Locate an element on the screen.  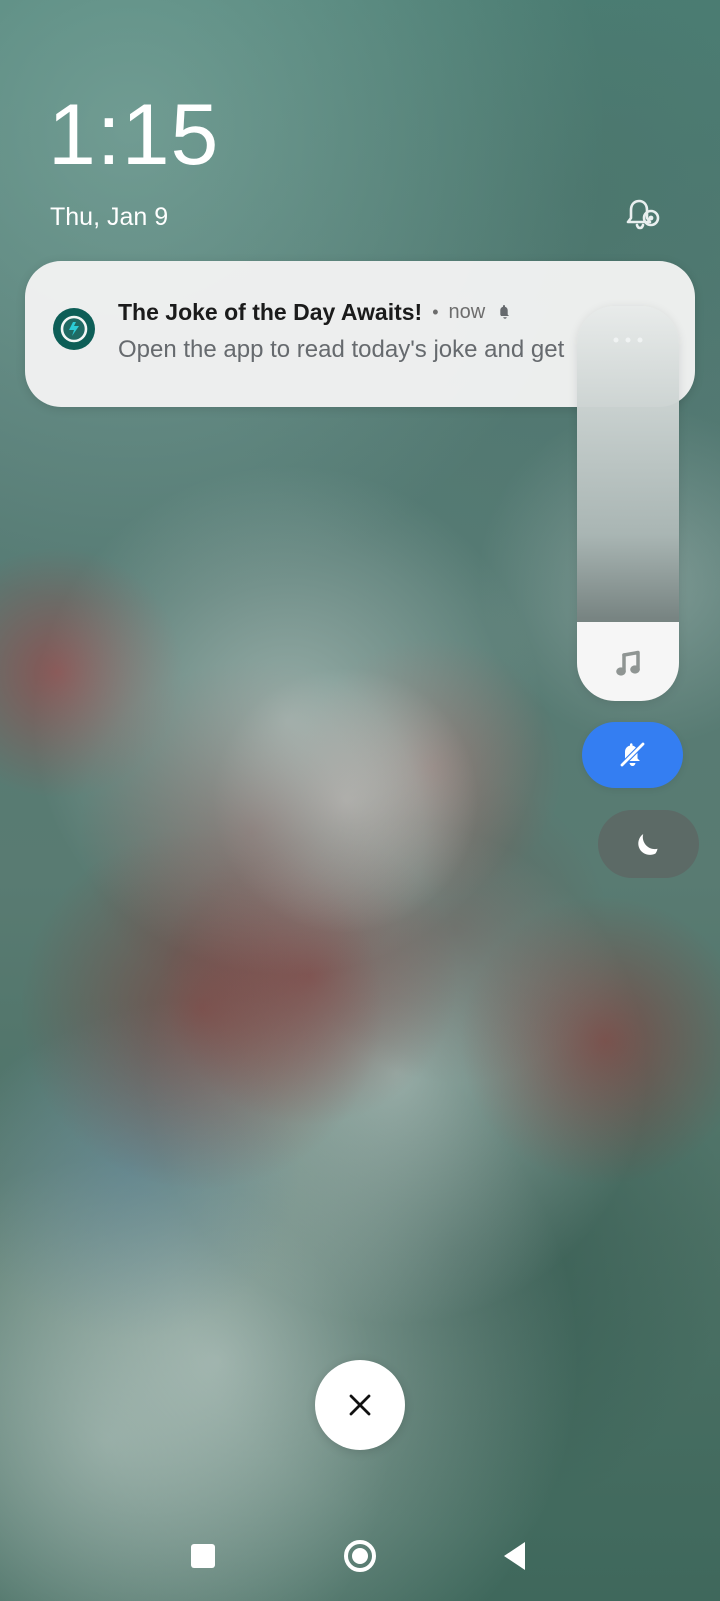
bell-off-icon is located at coordinates (632, 754).